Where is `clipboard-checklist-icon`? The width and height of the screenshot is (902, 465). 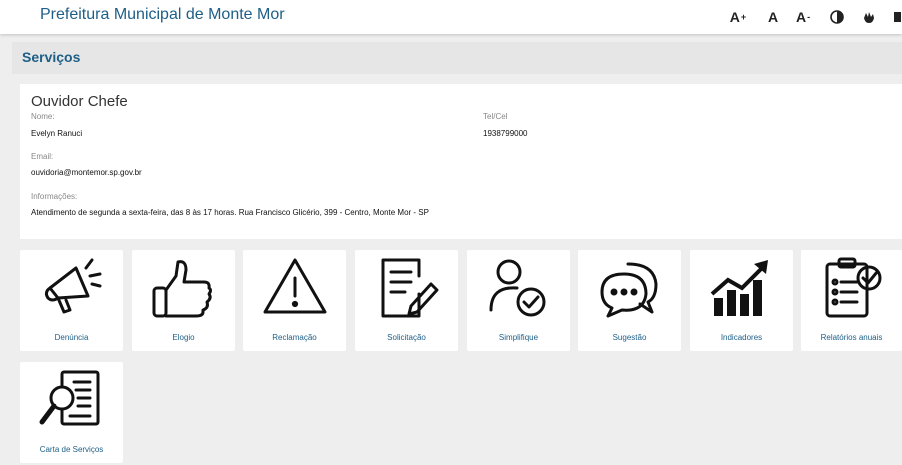 clipboard-checklist-icon is located at coordinates (853, 287).